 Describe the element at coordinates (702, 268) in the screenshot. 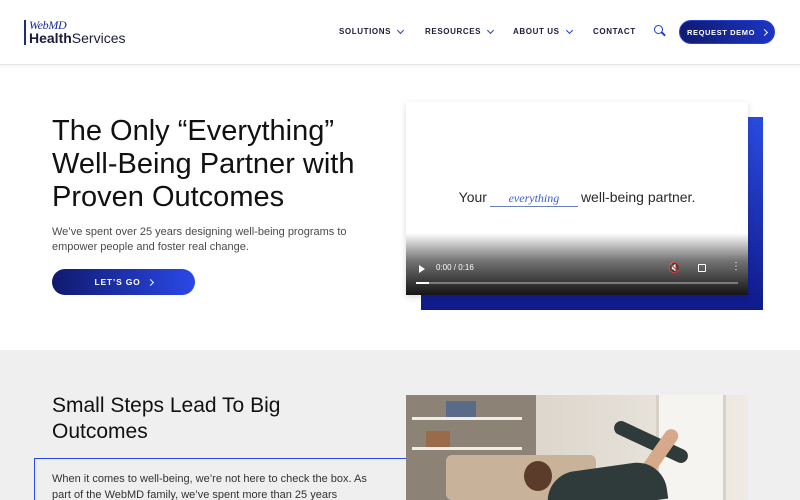

I see `fullscreen-icon` at that location.